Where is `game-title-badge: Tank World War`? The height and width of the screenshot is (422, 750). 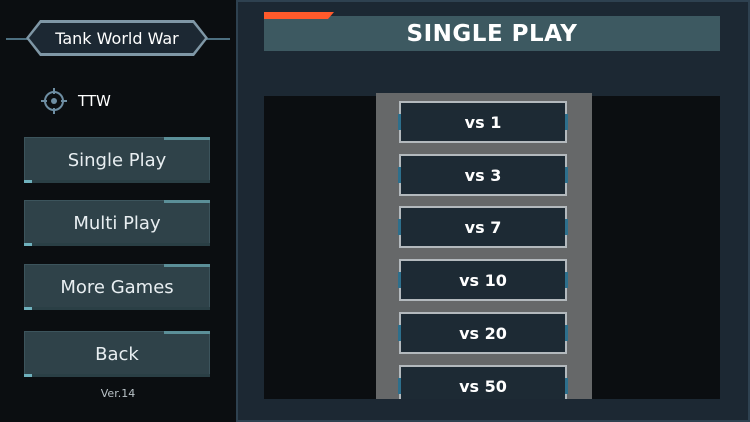 game-title-badge: Tank World War is located at coordinates (117, 38).